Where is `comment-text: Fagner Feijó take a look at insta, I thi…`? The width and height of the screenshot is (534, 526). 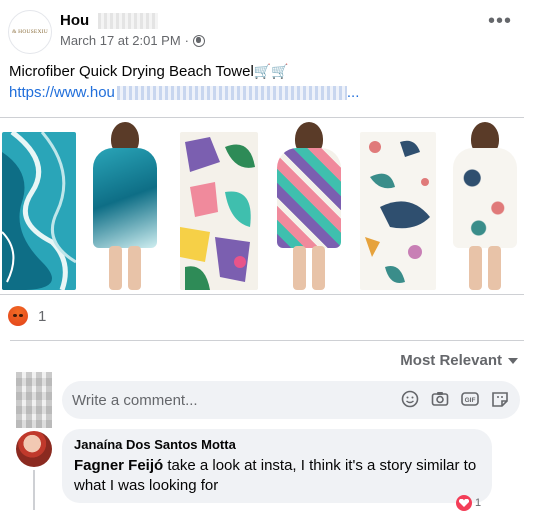
comment-text: Fagner Feijó take a look at insta, I thi… is located at coordinates (281, 476).